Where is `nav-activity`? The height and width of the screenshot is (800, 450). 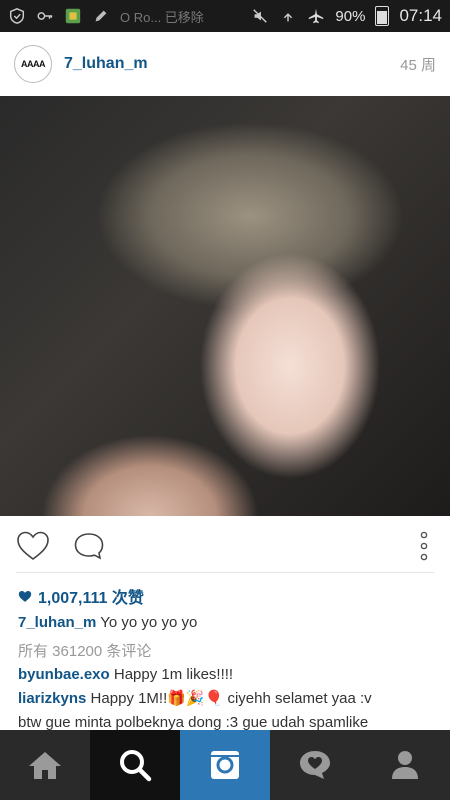
nav-activity is located at coordinates (315, 765).